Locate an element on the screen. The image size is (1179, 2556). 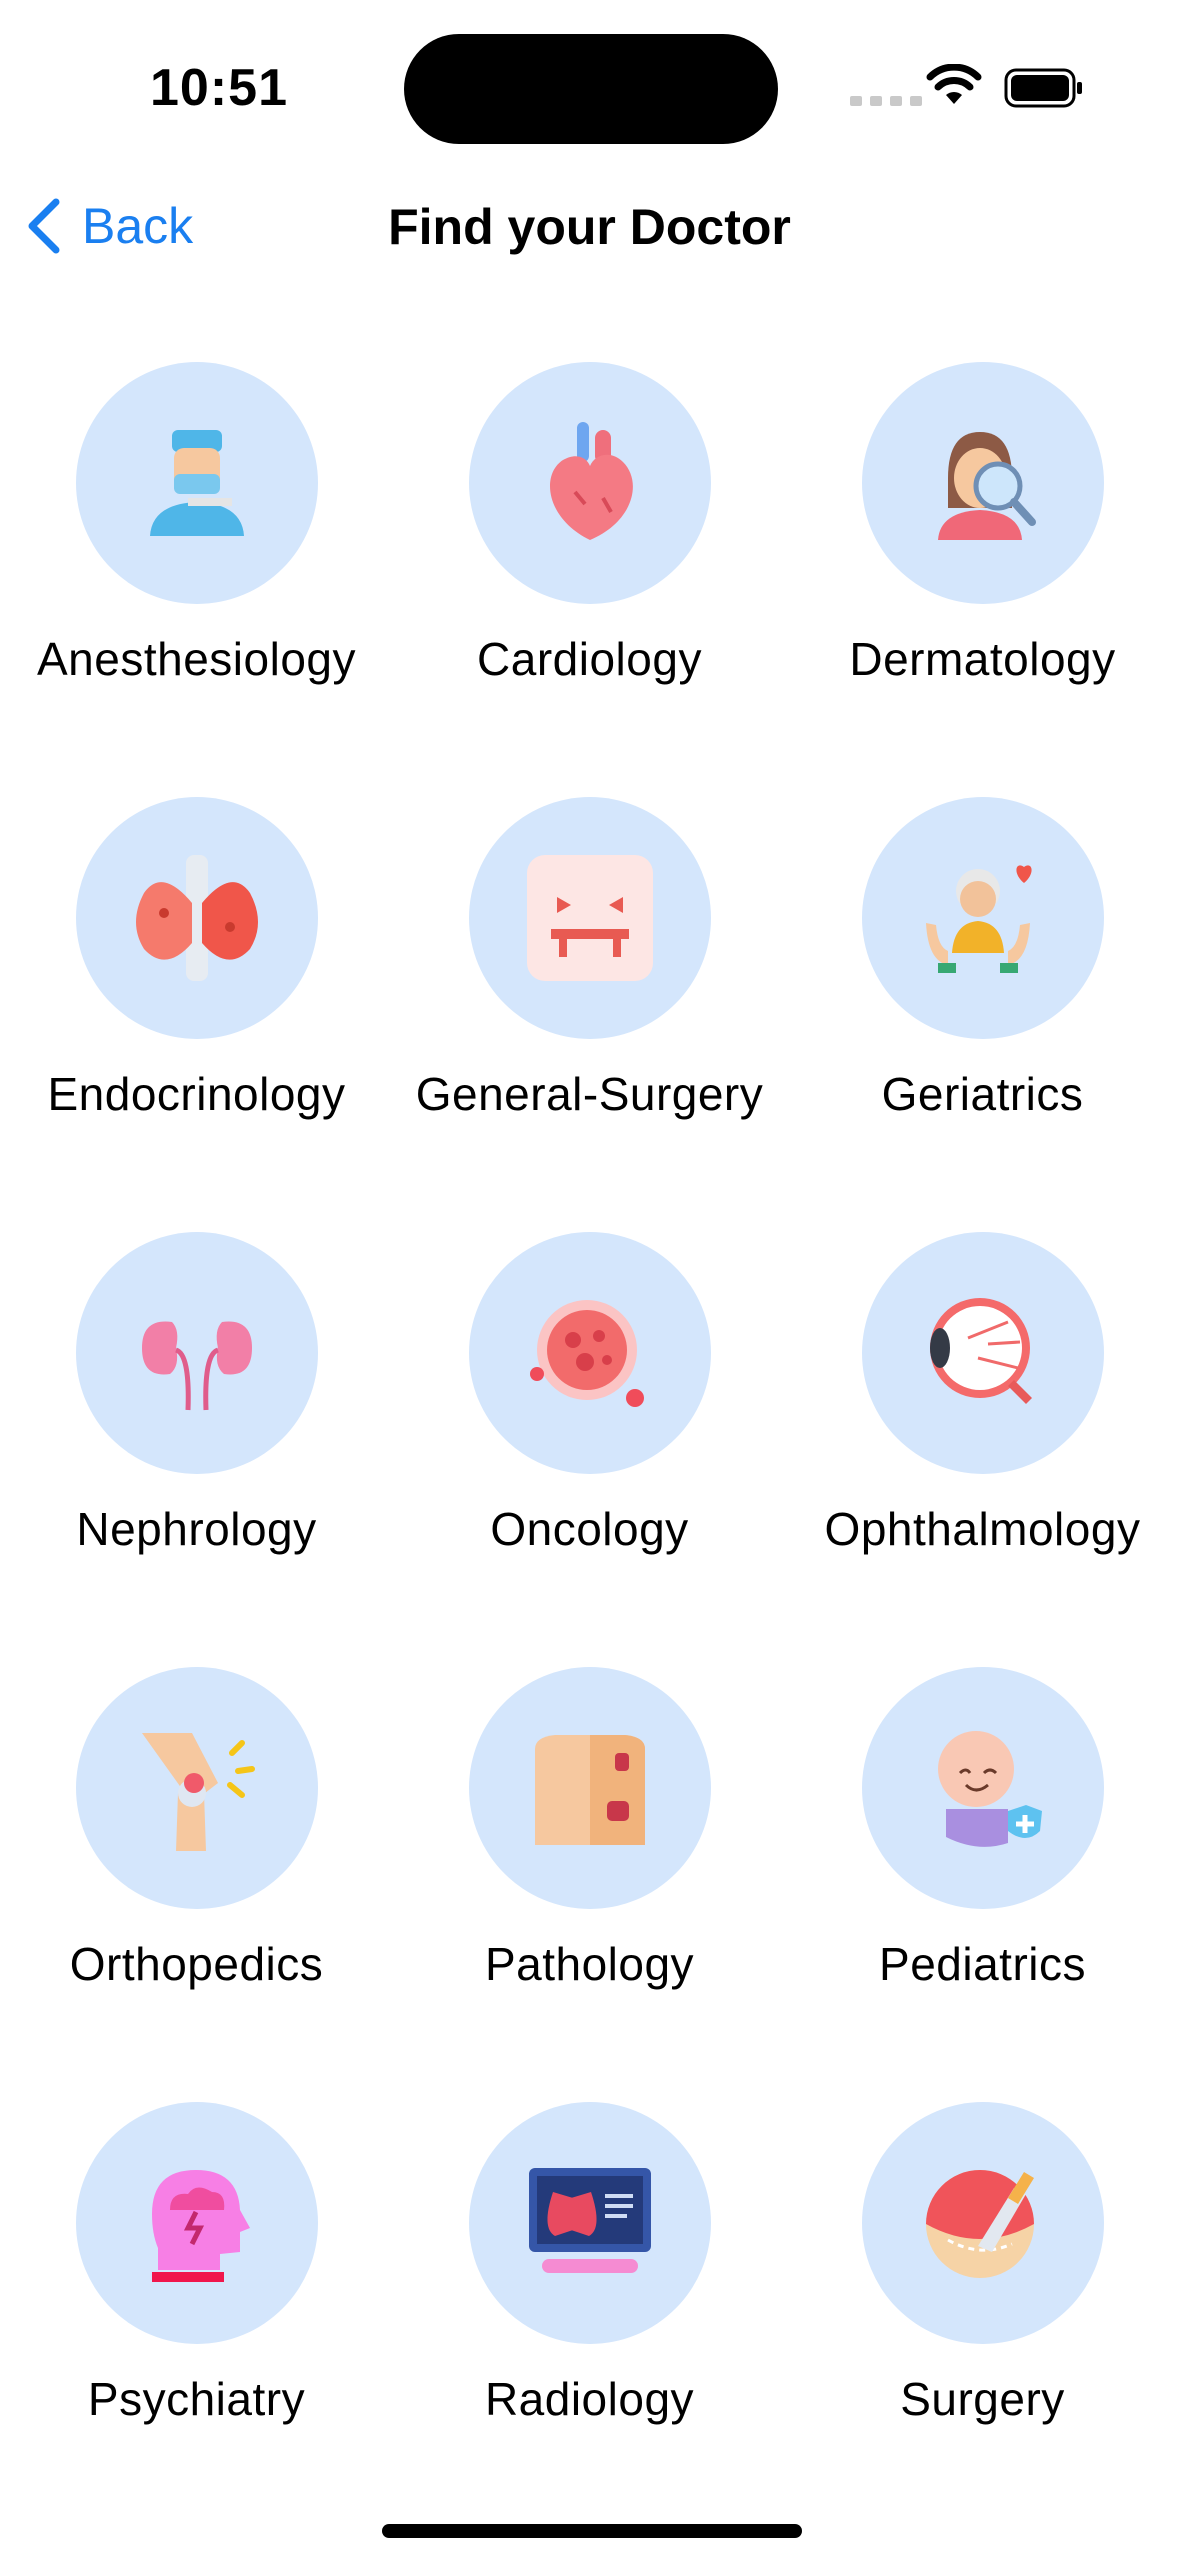
torso-icon is located at coordinates (589, 1790).